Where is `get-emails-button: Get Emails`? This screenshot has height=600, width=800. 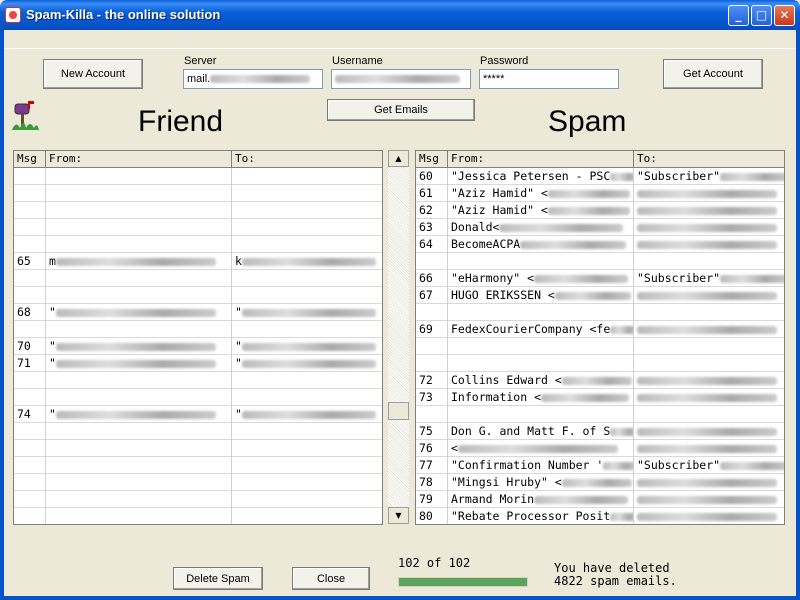 get-emails-button: Get Emails is located at coordinates (401, 110).